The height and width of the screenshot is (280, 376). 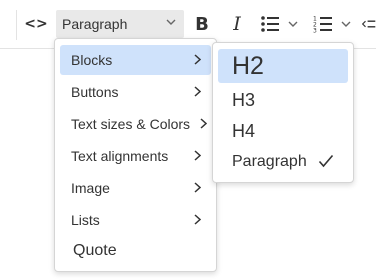 I want to click on italic-button: I, so click(x=237, y=24).